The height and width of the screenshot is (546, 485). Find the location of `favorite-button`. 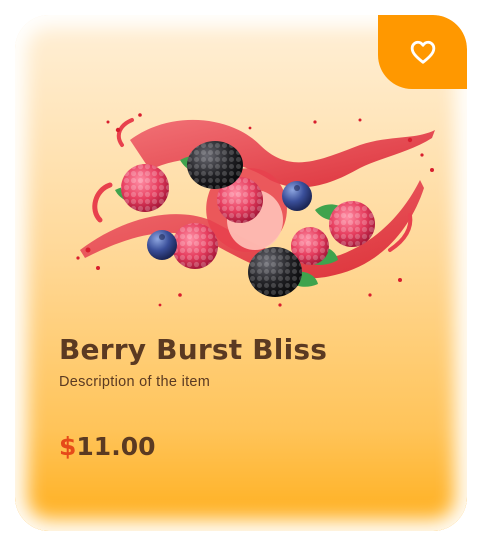

favorite-button is located at coordinates (422, 52).